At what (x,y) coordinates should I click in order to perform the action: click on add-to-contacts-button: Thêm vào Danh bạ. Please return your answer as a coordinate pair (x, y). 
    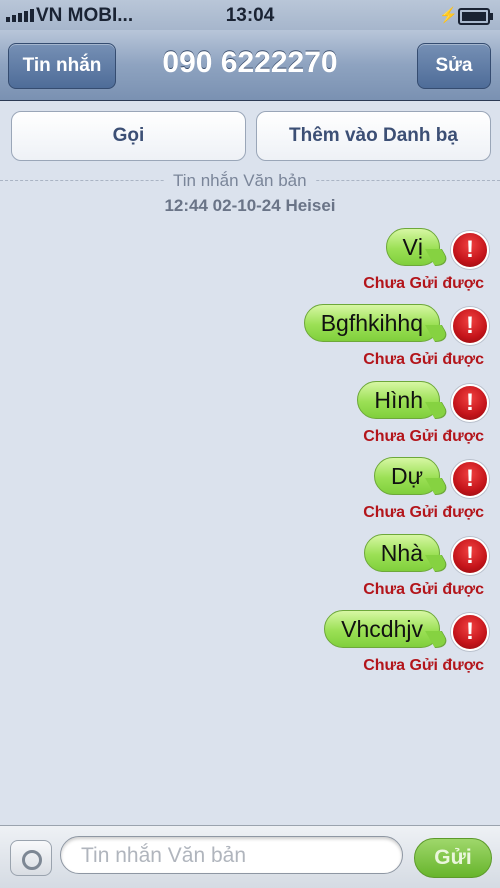
    Looking at the image, I should click on (373, 136).